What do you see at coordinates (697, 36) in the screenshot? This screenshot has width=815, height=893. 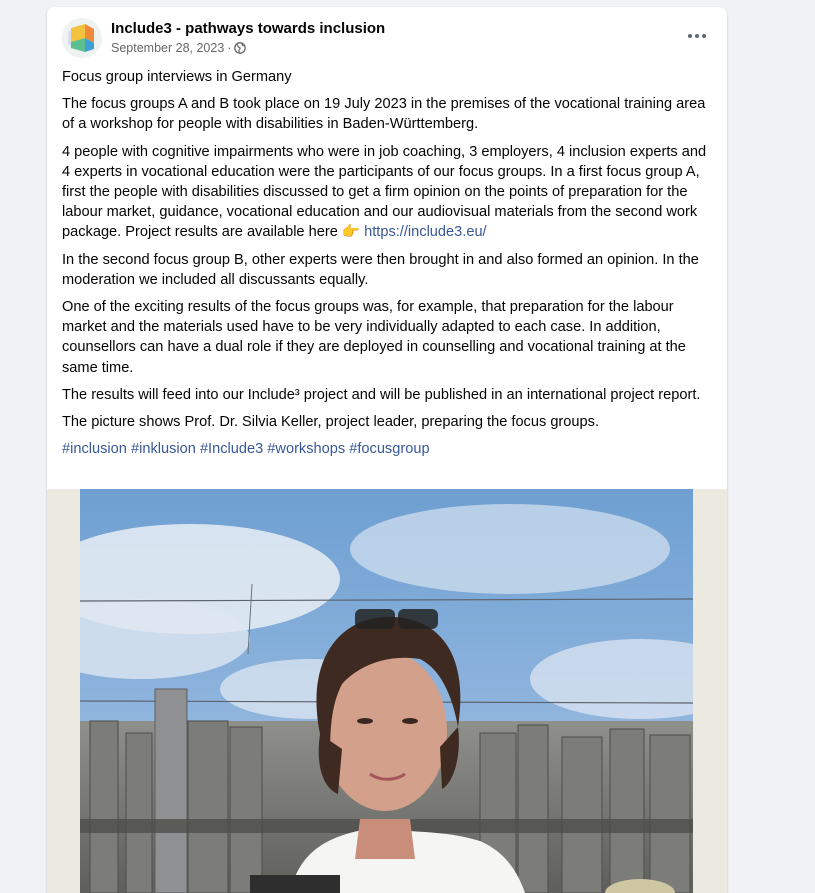 I see `more-options-icon` at bounding box center [697, 36].